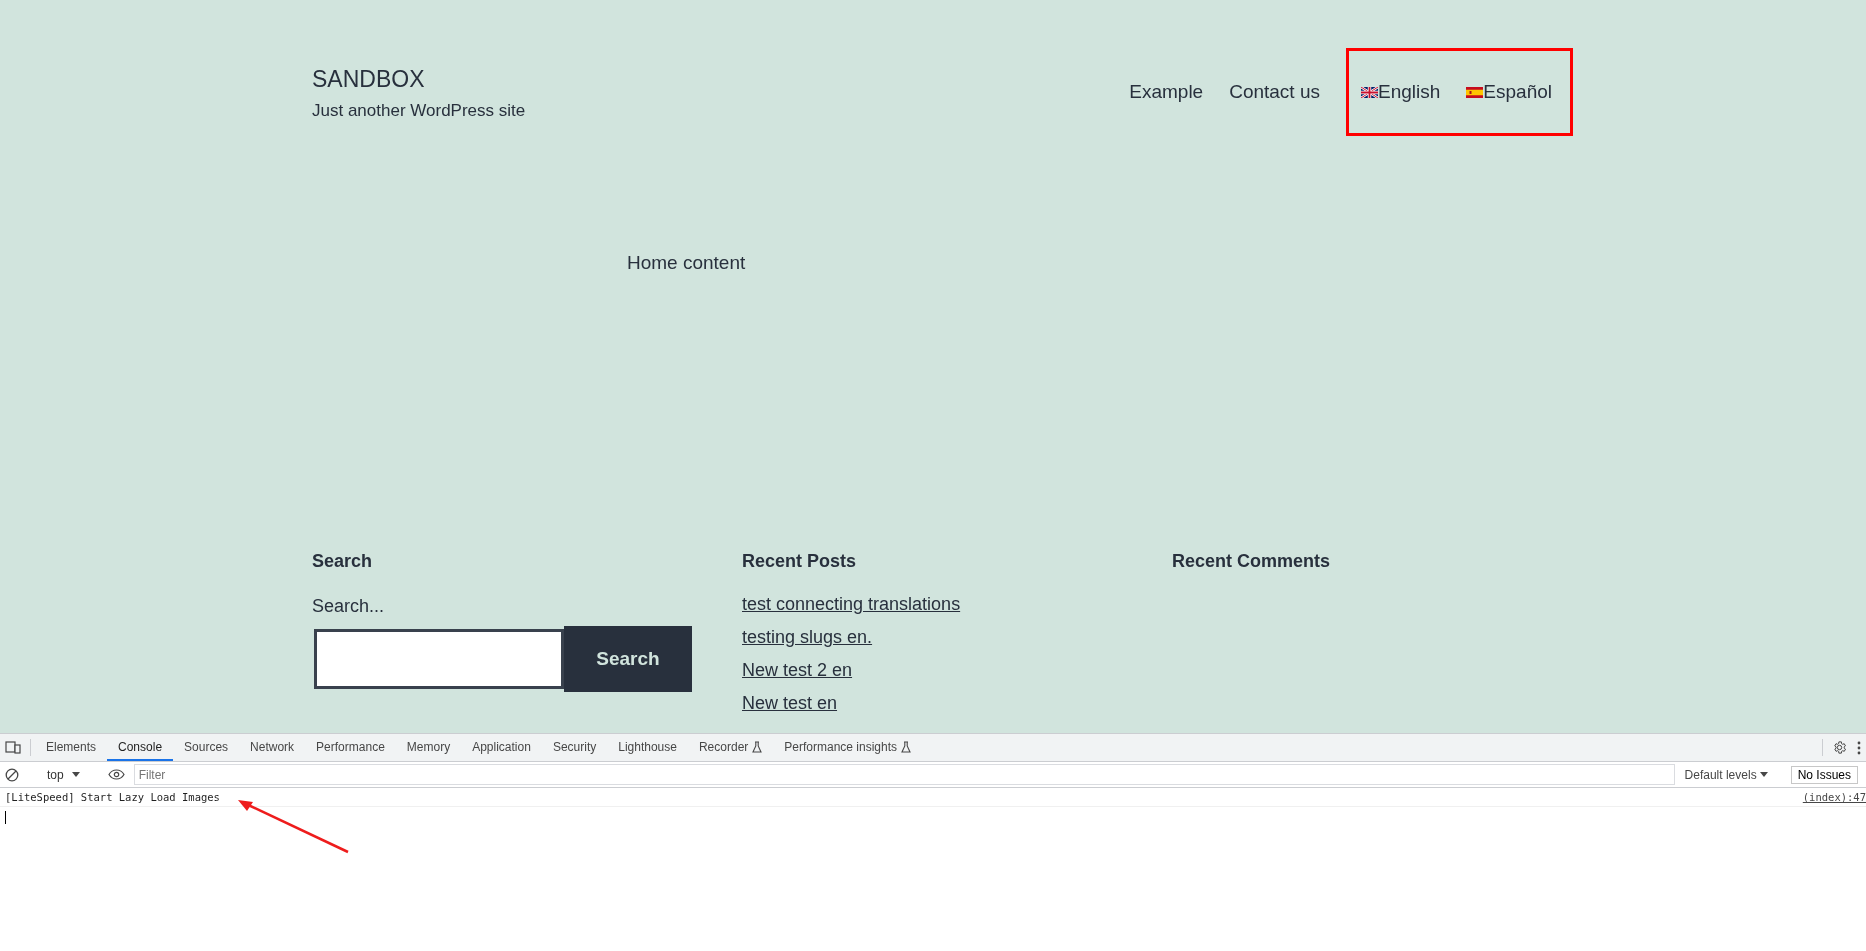 This screenshot has height=951, width=1866. Describe the element at coordinates (71, 747) in the screenshot. I see `devtools-tab: Elements` at that location.